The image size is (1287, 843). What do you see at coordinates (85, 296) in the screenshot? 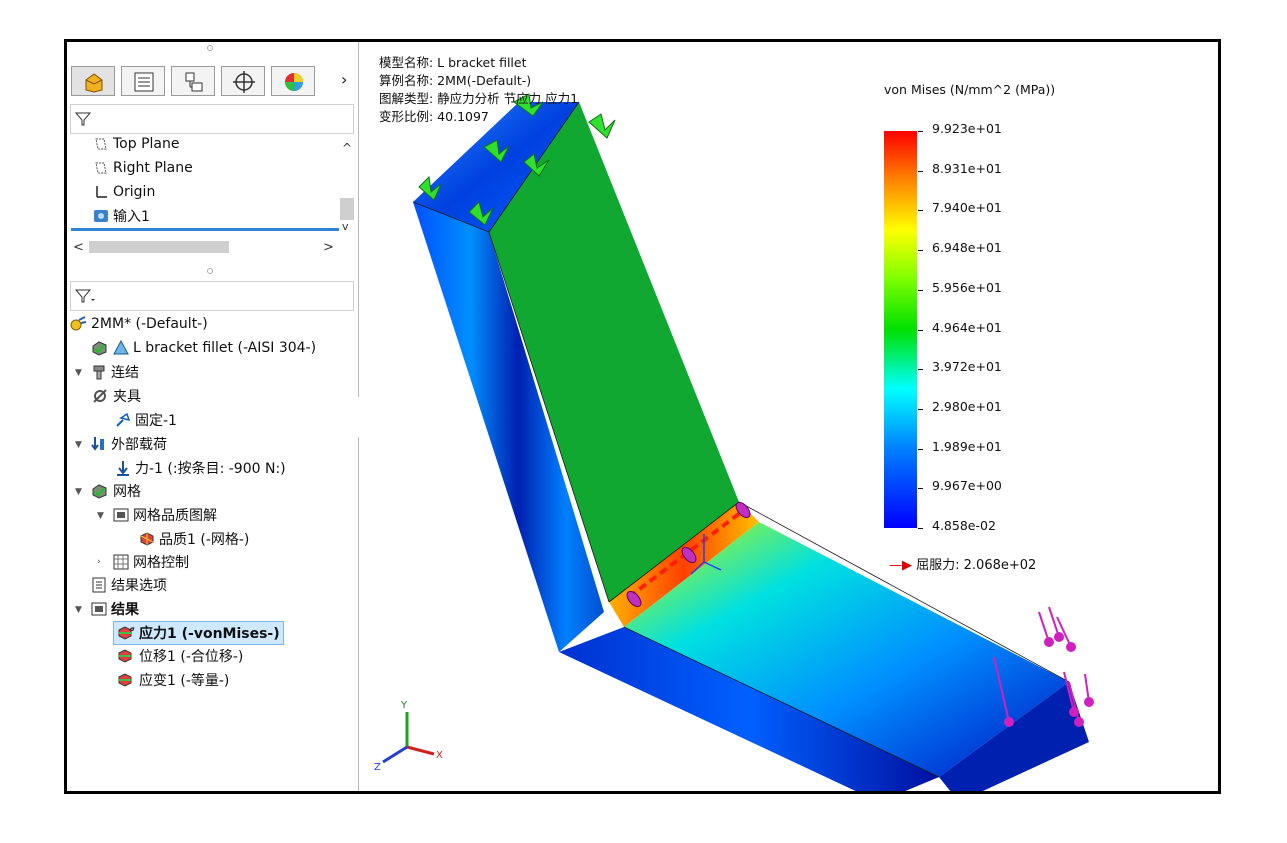
I see `filter-dropdown-icon` at bounding box center [85, 296].